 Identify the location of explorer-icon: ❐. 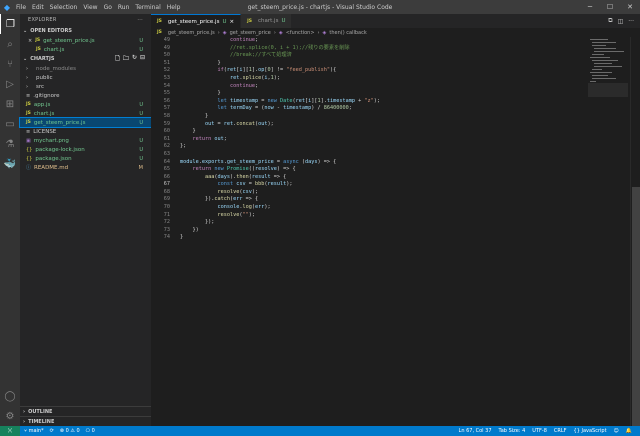
(10, 24).